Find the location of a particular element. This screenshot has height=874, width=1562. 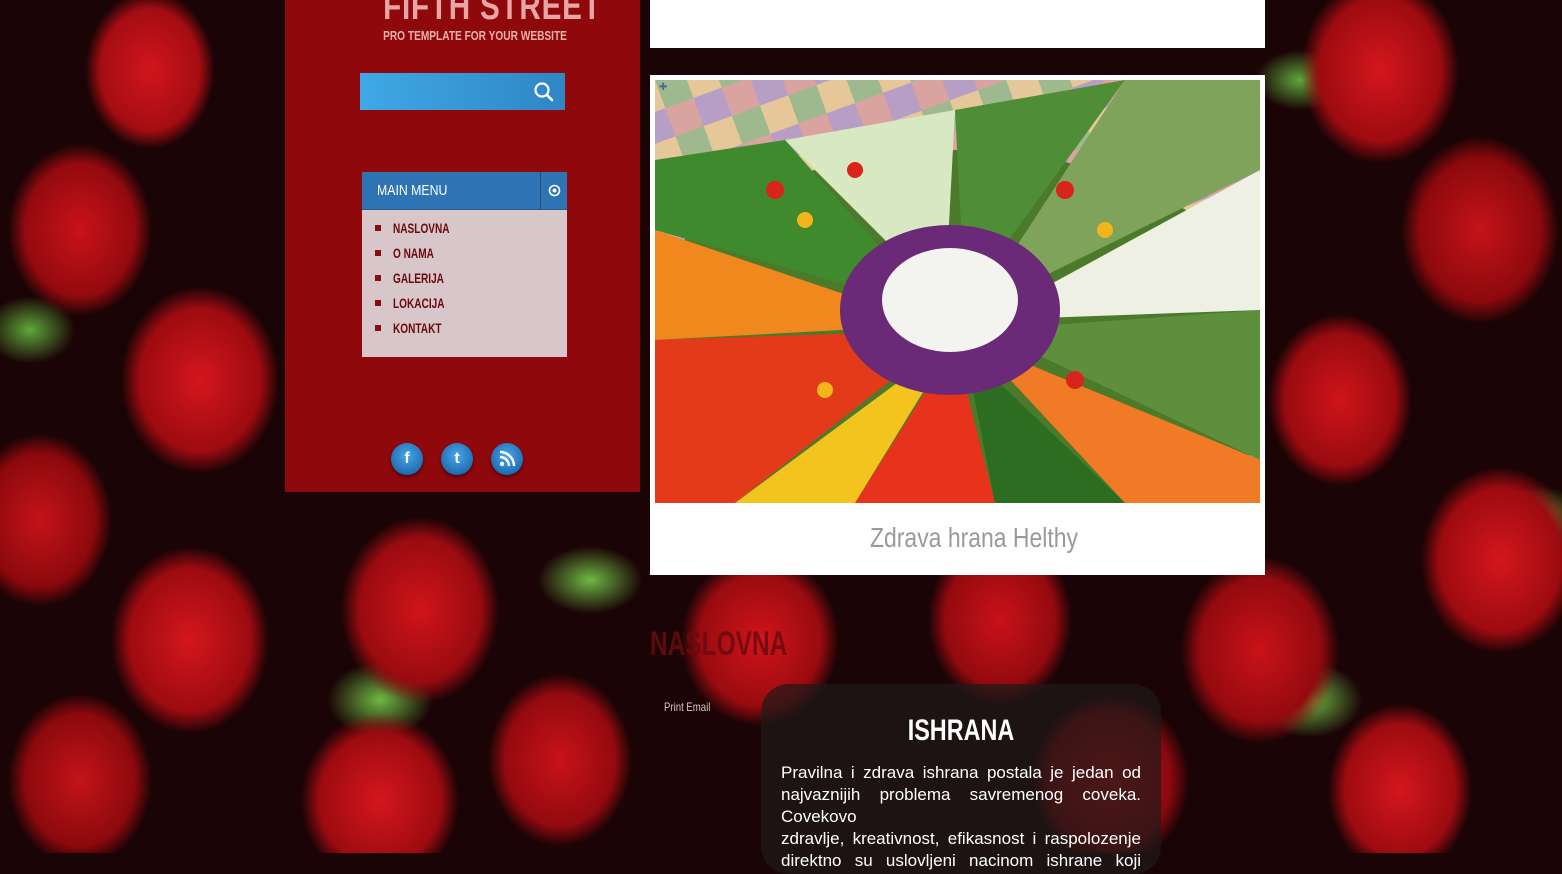

search-button is located at coordinates (544, 92).